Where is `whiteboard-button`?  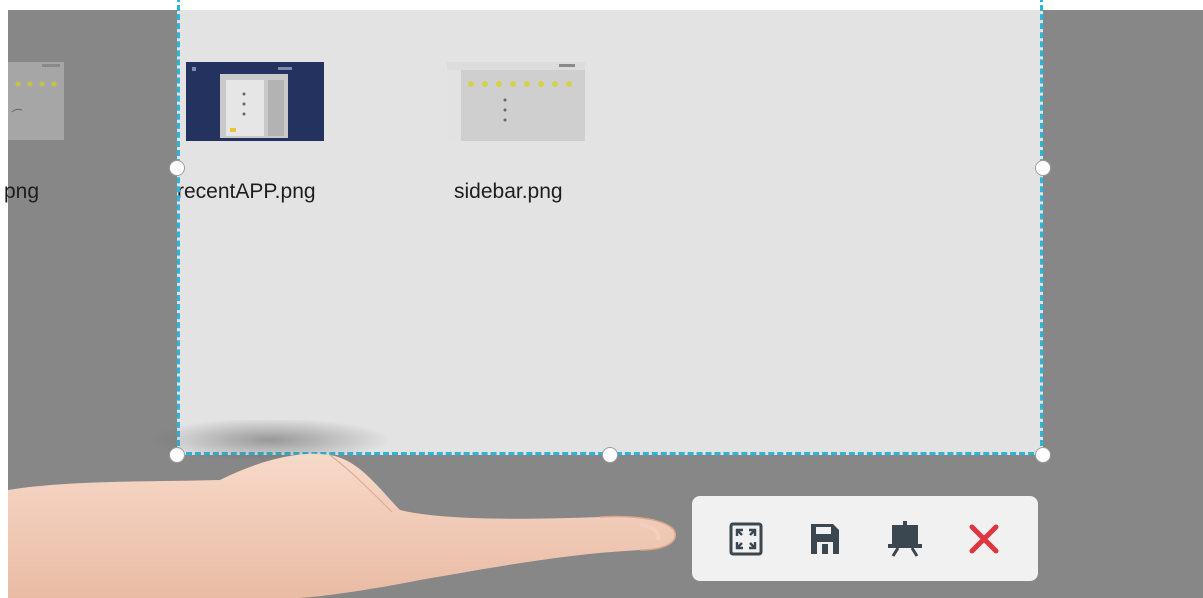
whiteboard-button is located at coordinates (905, 539).